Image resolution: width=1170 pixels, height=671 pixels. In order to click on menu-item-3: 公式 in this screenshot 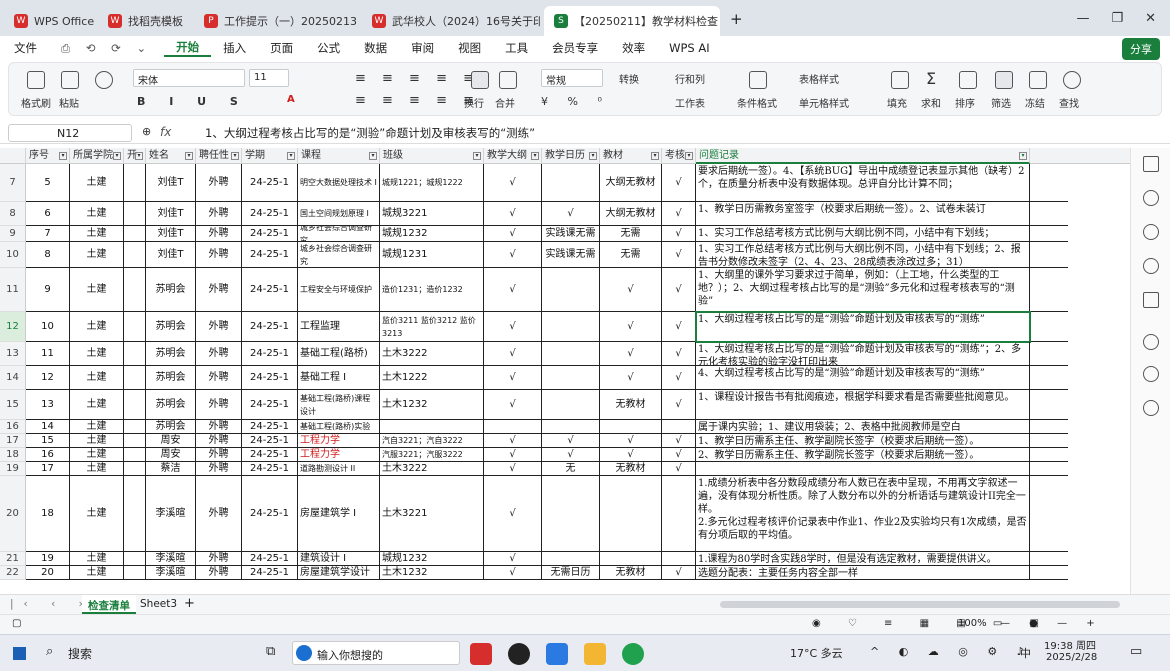, I will do `click(328, 48)`.